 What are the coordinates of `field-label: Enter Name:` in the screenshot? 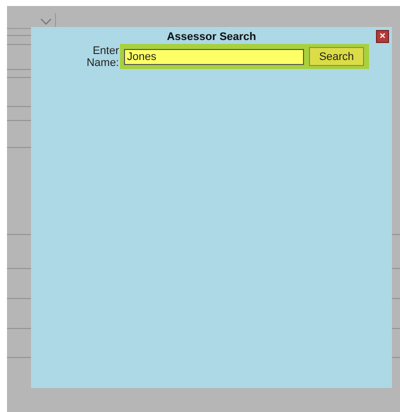 It's located at (102, 56).